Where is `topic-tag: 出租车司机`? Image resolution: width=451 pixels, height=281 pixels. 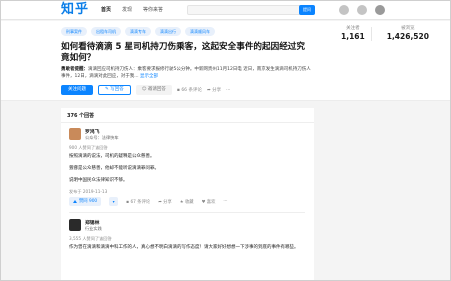 topic-tag: 出租车司机 is located at coordinates (106, 31).